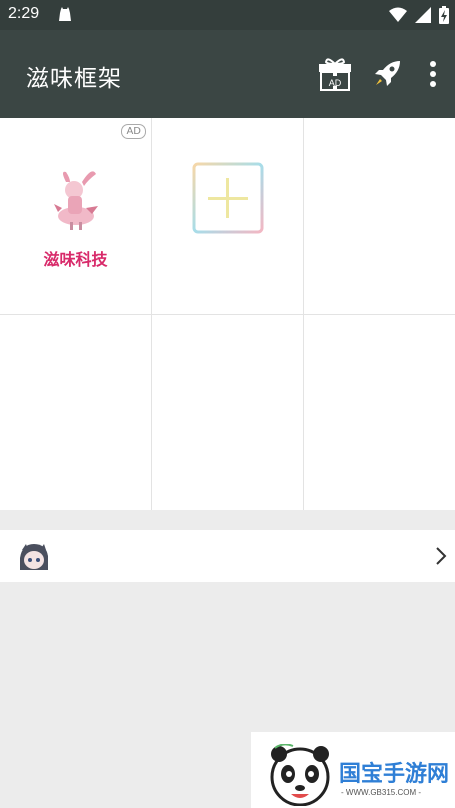 The image size is (455, 808). I want to click on grid-cell-add, so click(227, 215).